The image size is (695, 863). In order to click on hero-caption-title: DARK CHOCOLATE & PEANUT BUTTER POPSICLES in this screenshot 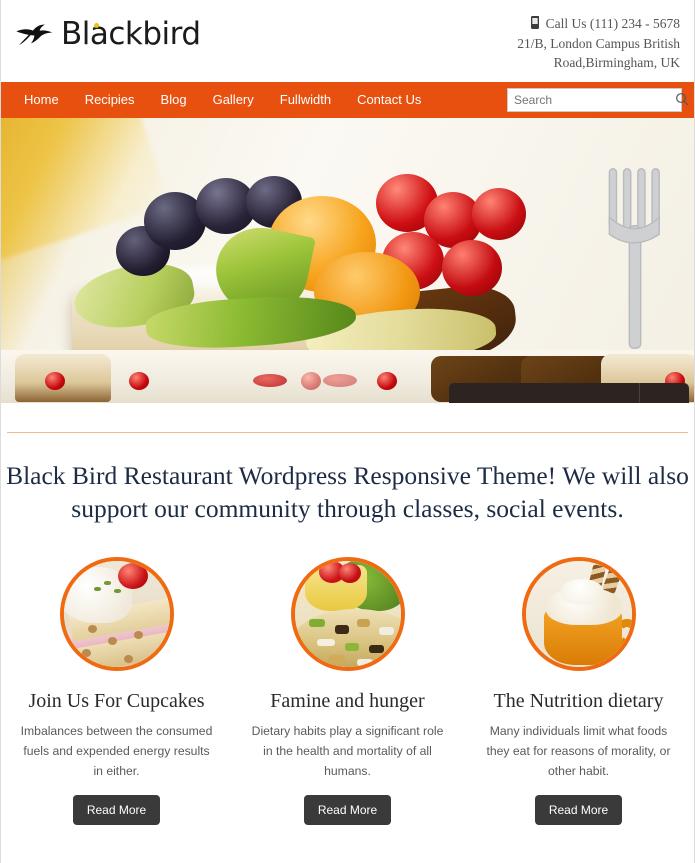, I will do `click(540, 401)`.